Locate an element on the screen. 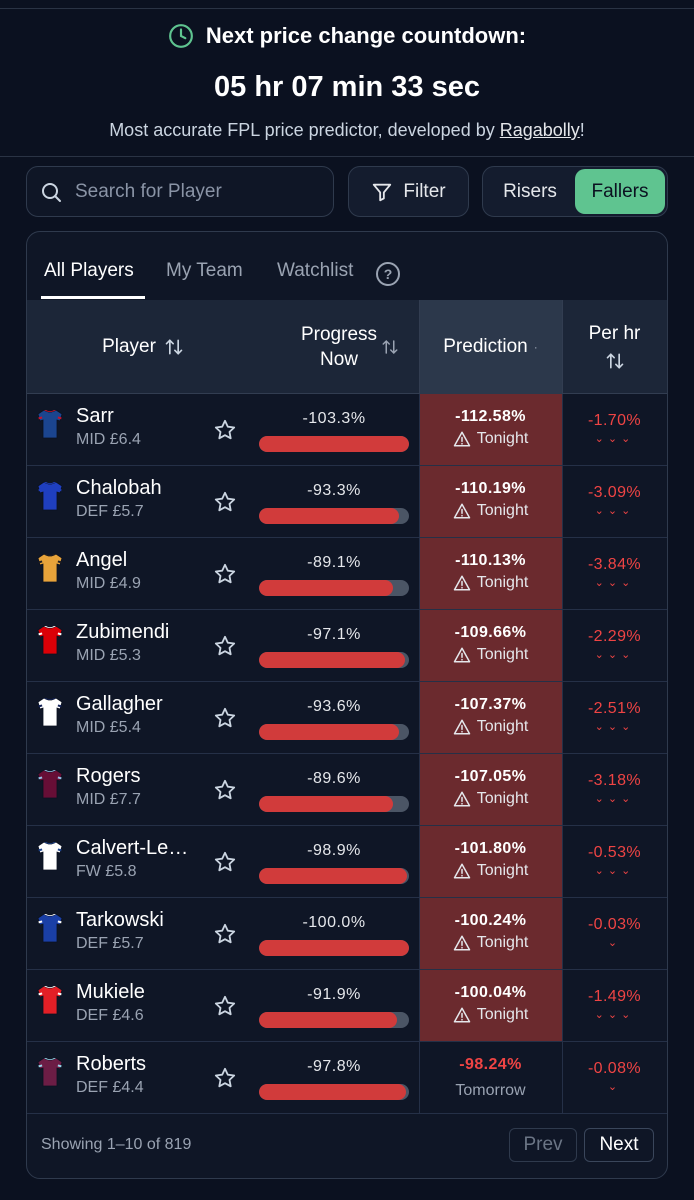  per-hour-cell: -0.53% ⌄⌄⌄ is located at coordinates (614, 861).